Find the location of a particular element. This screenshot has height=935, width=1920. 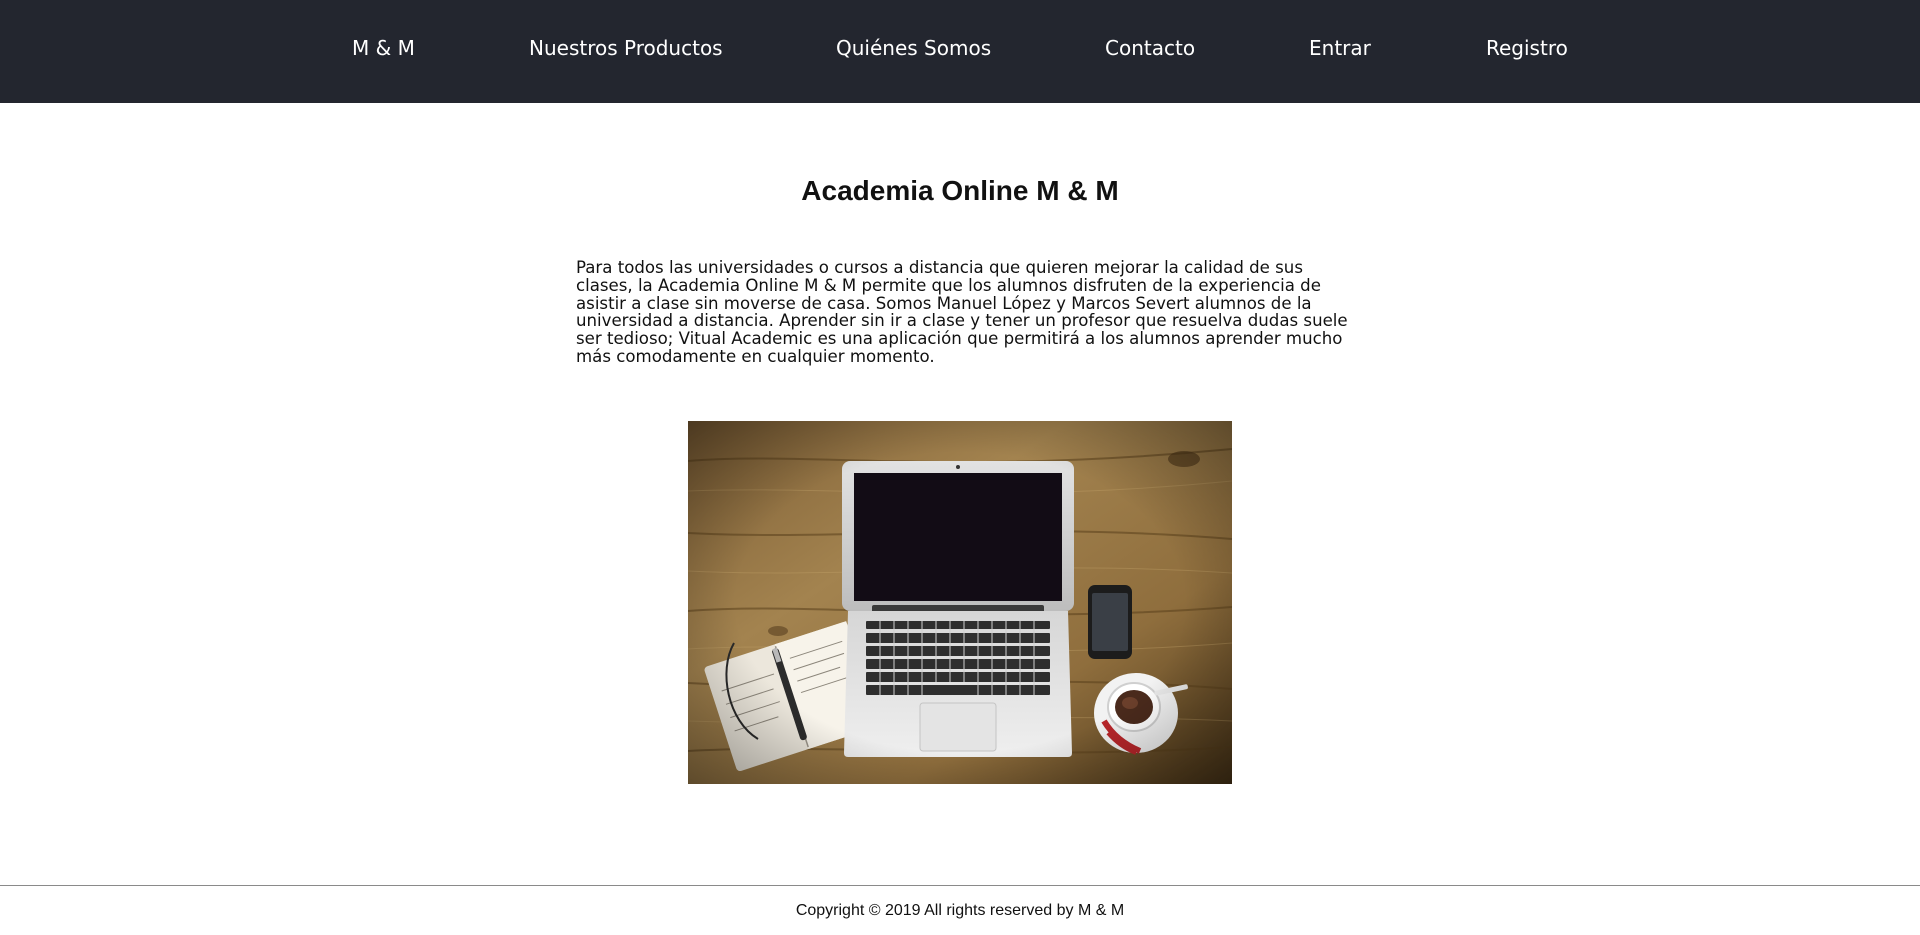

nav-brand-link: M & M is located at coordinates (383, 48).